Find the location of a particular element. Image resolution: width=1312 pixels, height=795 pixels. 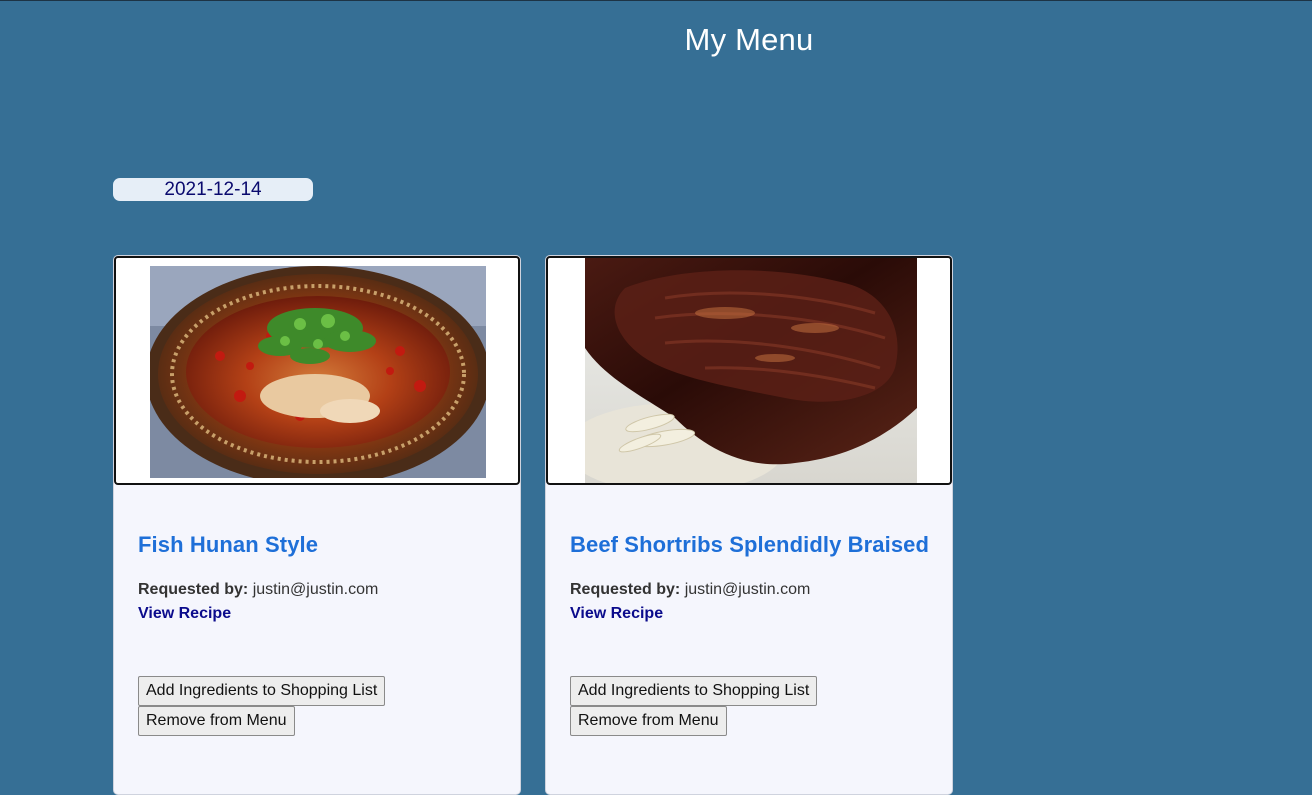

menu-date: 2021-12-14 is located at coordinates (213, 189).